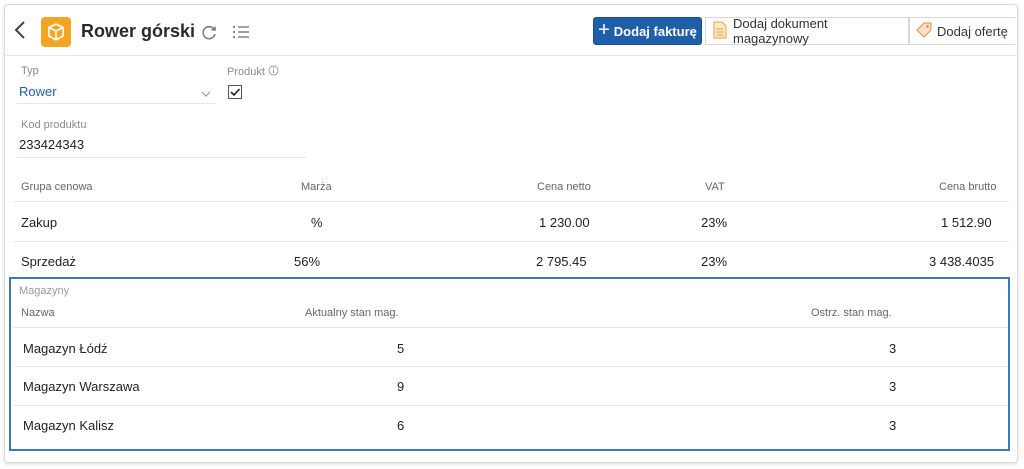  I want to click on add-invoice-label: Dodaj fakturę, so click(655, 31).